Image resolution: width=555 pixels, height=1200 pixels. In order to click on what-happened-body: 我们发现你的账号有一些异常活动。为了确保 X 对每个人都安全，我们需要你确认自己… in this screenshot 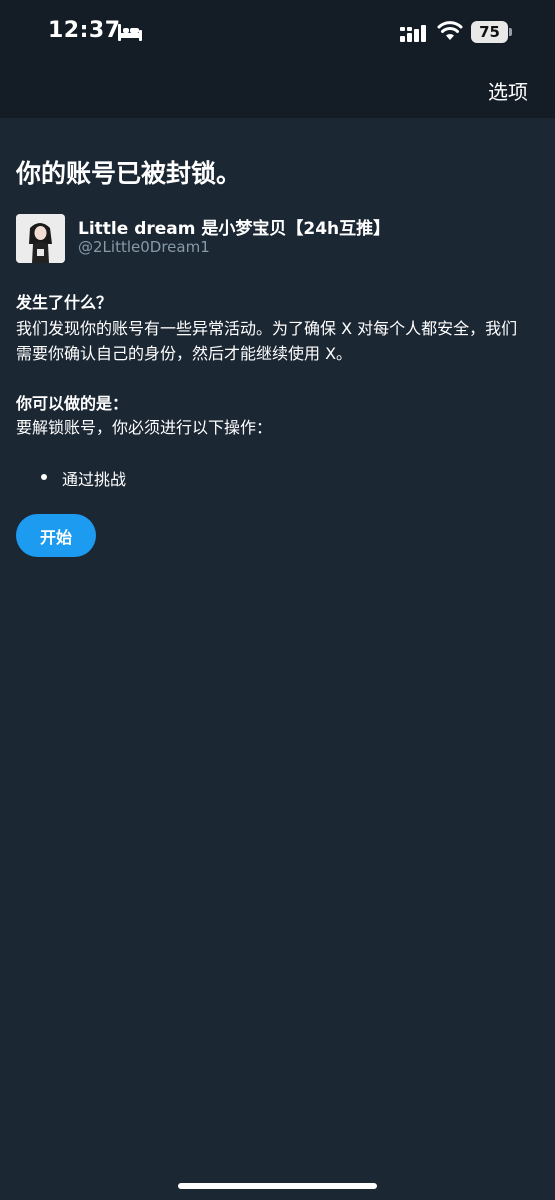, I will do `click(267, 341)`.